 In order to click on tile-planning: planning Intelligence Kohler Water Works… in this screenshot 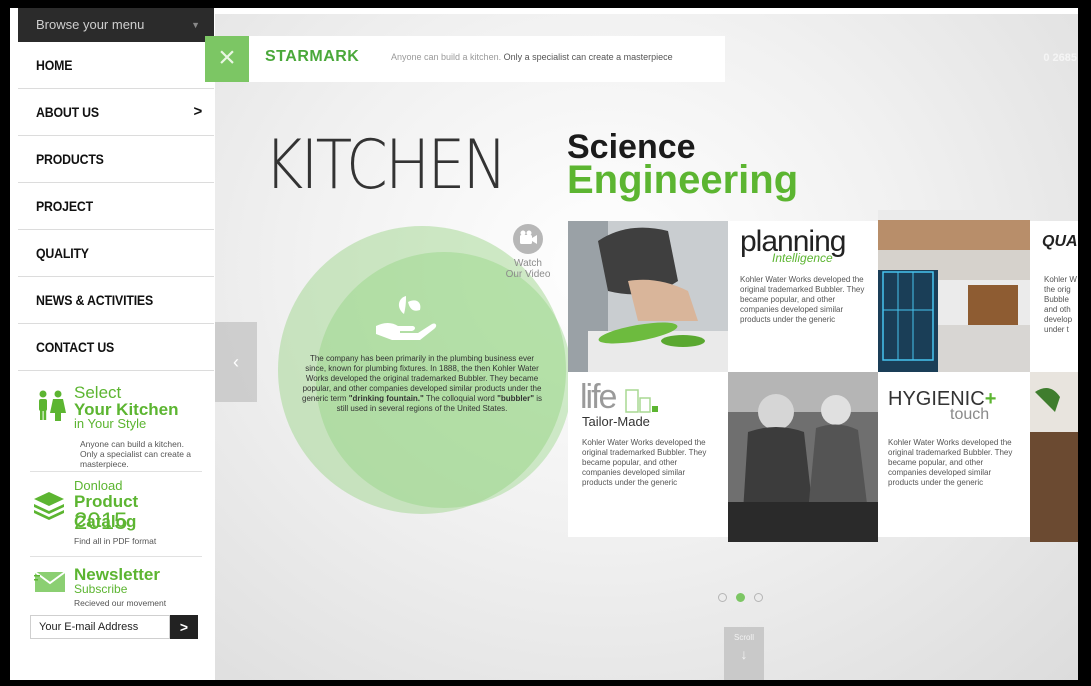, I will do `click(803, 296)`.